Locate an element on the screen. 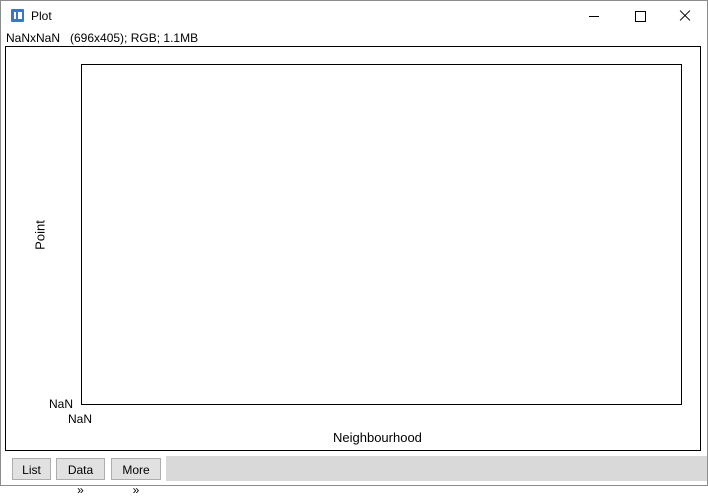 The image size is (708, 500). y-axis-tick-label: NaN is located at coordinates (61, 404).